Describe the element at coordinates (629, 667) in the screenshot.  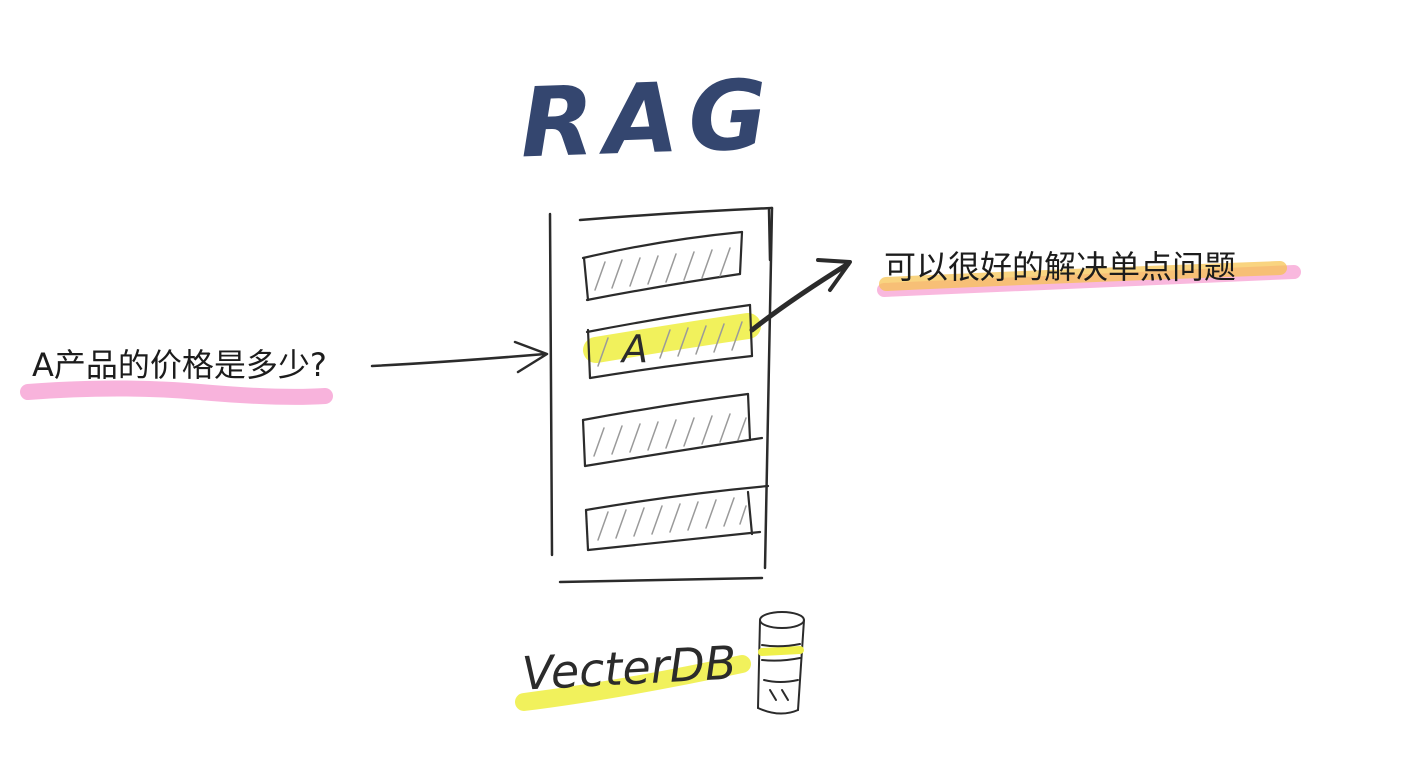
I see `db-label: VecterDB` at that location.